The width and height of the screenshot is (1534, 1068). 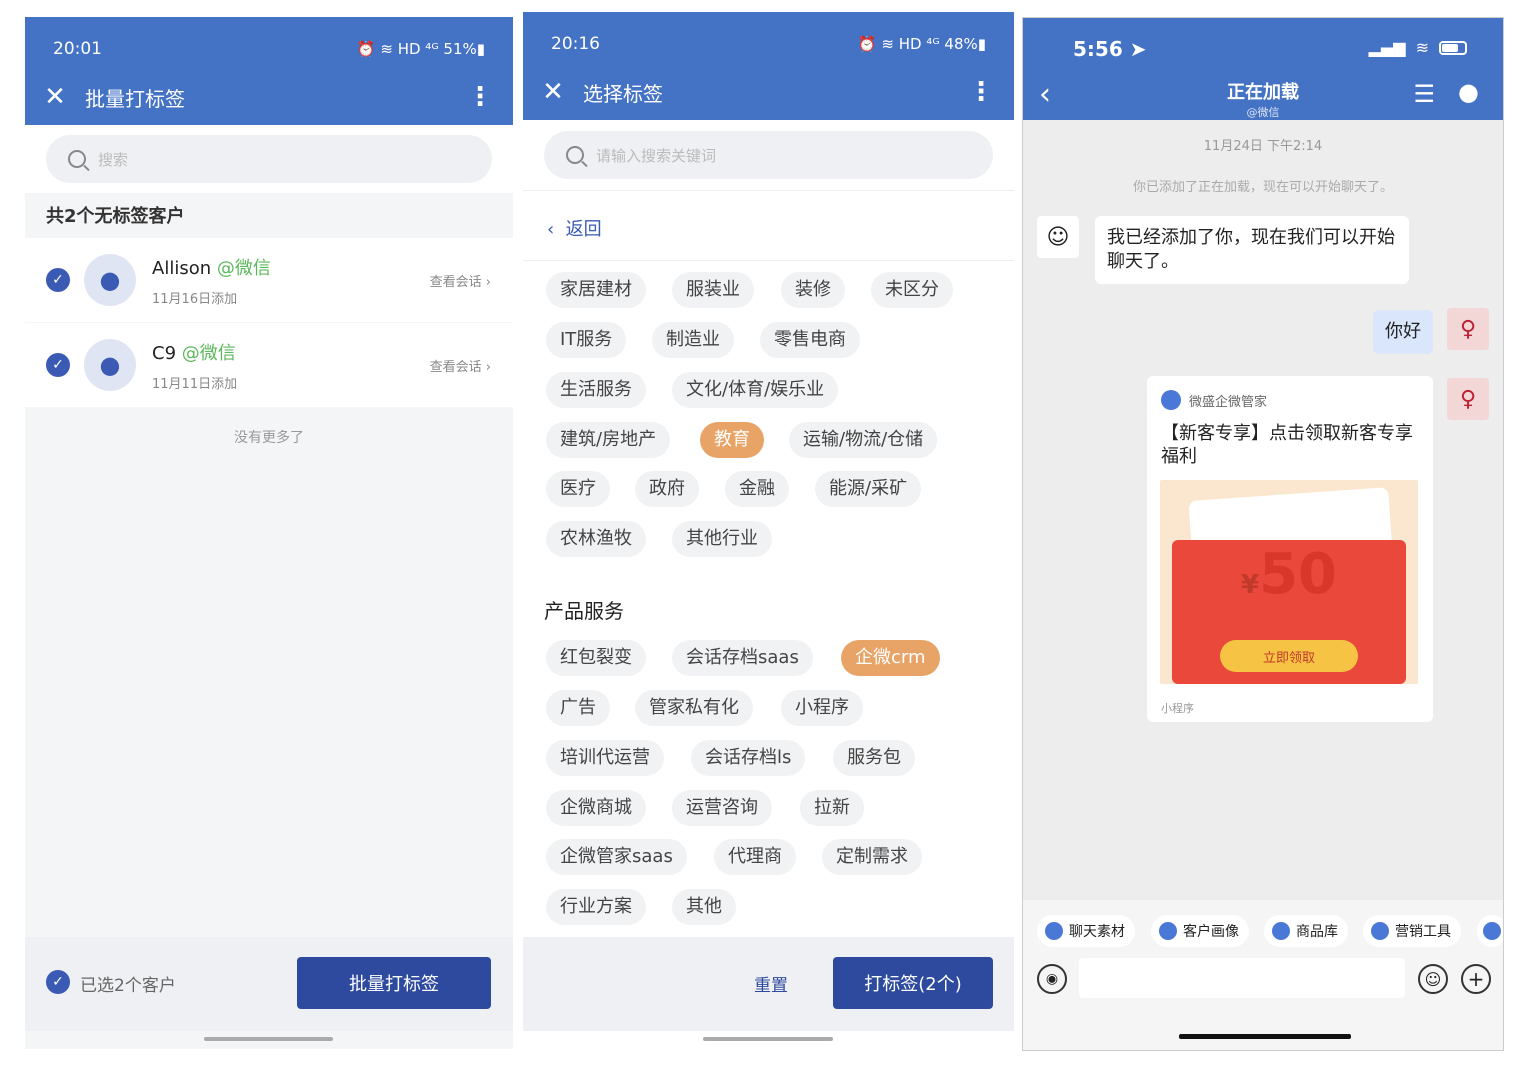 What do you see at coordinates (874, 758) in the screenshot?
I see `tag-chip: 服务包` at bounding box center [874, 758].